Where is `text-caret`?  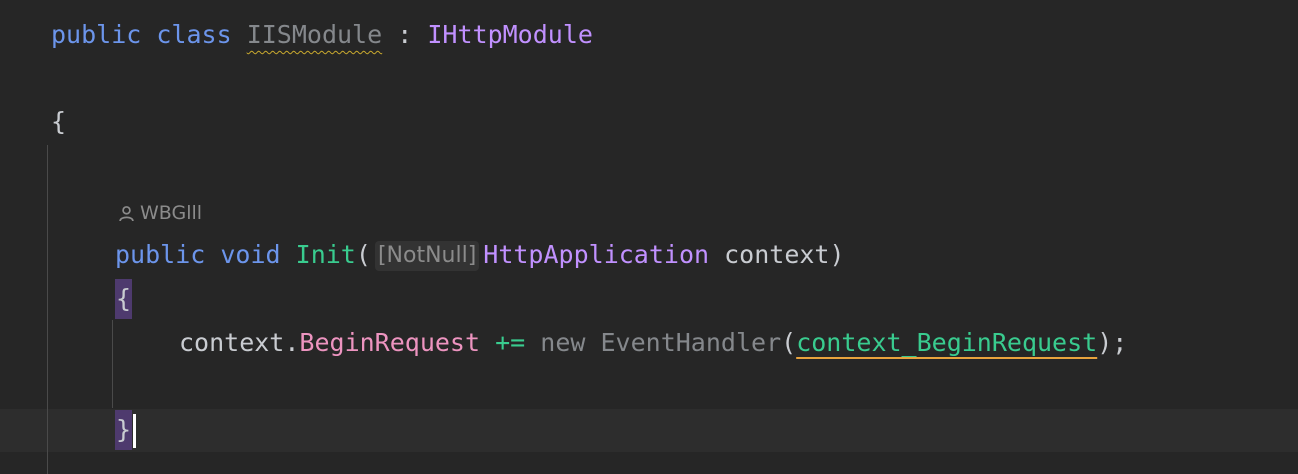 text-caret is located at coordinates (135, 431).